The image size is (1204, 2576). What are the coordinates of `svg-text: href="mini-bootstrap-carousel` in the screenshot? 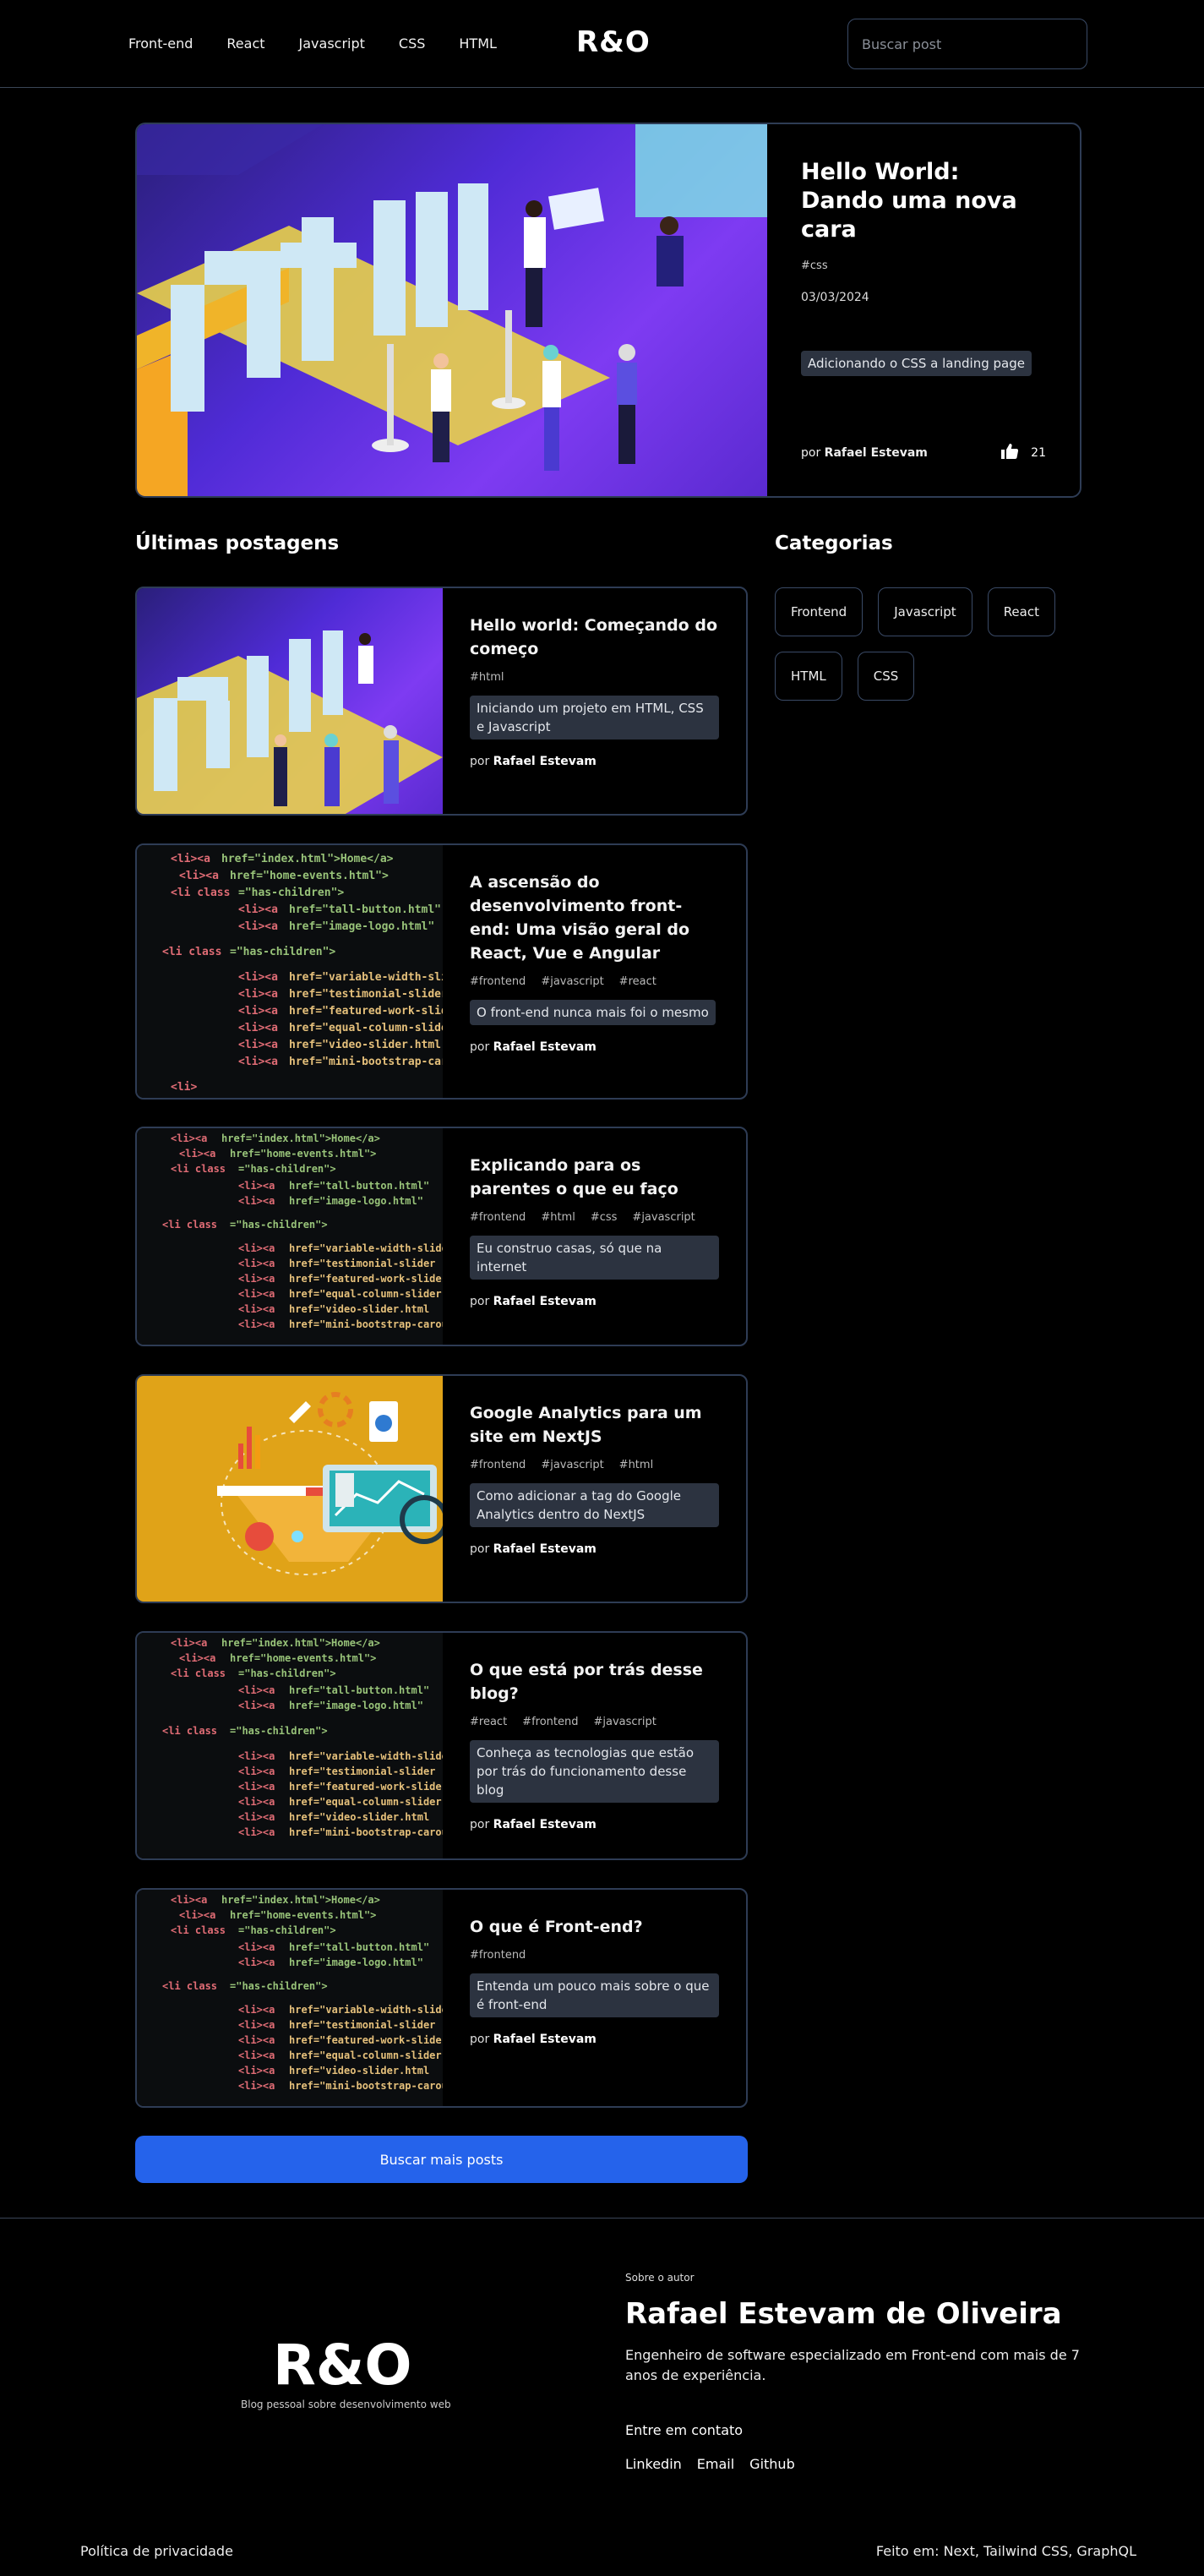 It's located at (366, 2086).